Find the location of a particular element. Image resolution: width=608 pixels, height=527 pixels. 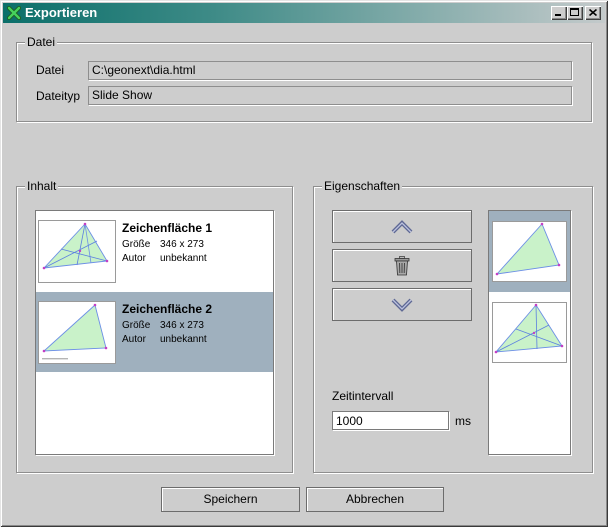

move-up-button is located at coordinates (402, 226).